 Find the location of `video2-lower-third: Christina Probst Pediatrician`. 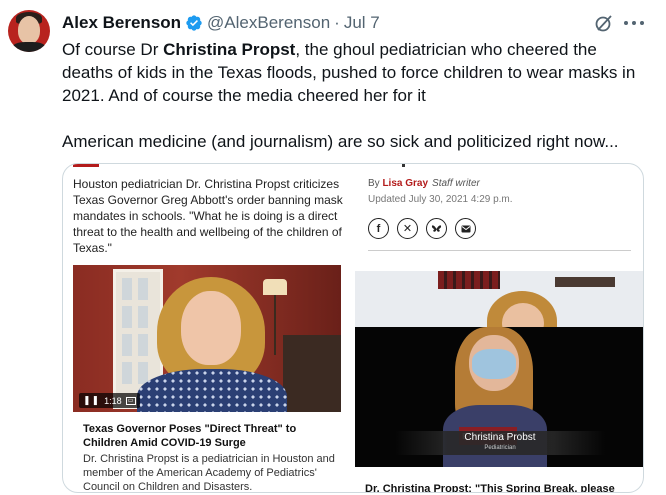

video2-lower-third: Christina Probst Pediatrician is located at coordinates (500, 443).